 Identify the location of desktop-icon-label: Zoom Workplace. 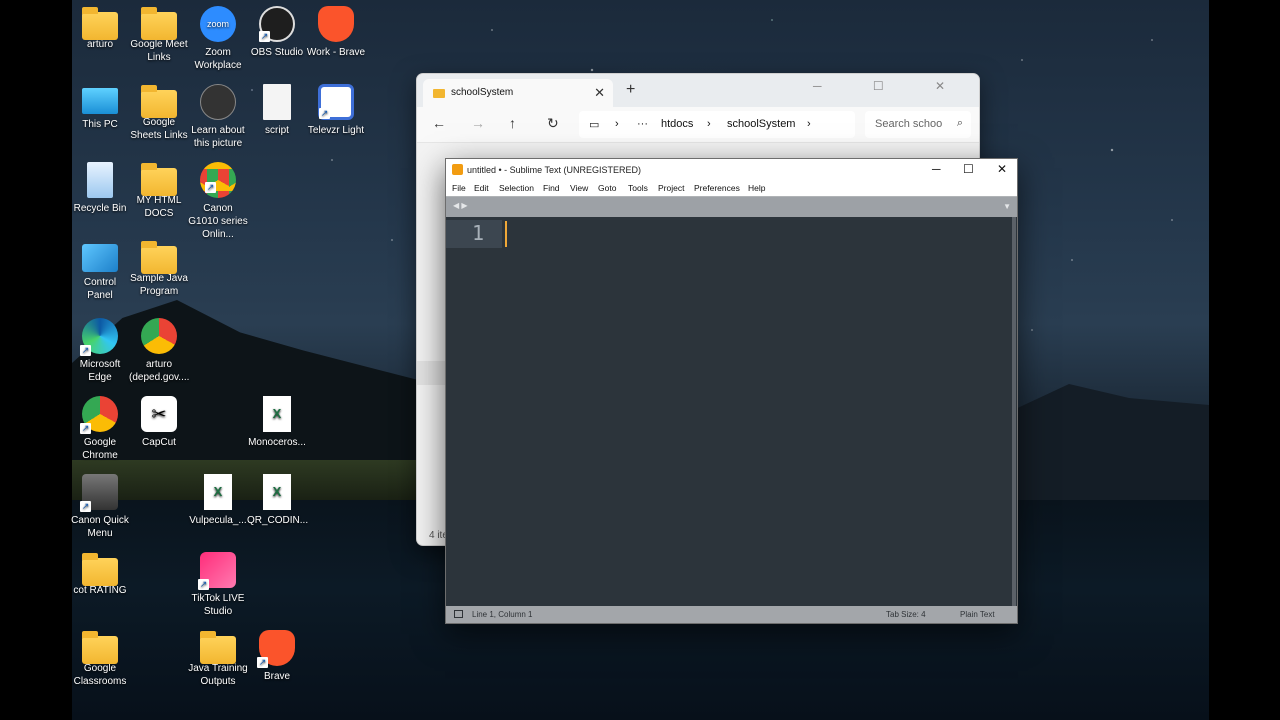
(218, 59).